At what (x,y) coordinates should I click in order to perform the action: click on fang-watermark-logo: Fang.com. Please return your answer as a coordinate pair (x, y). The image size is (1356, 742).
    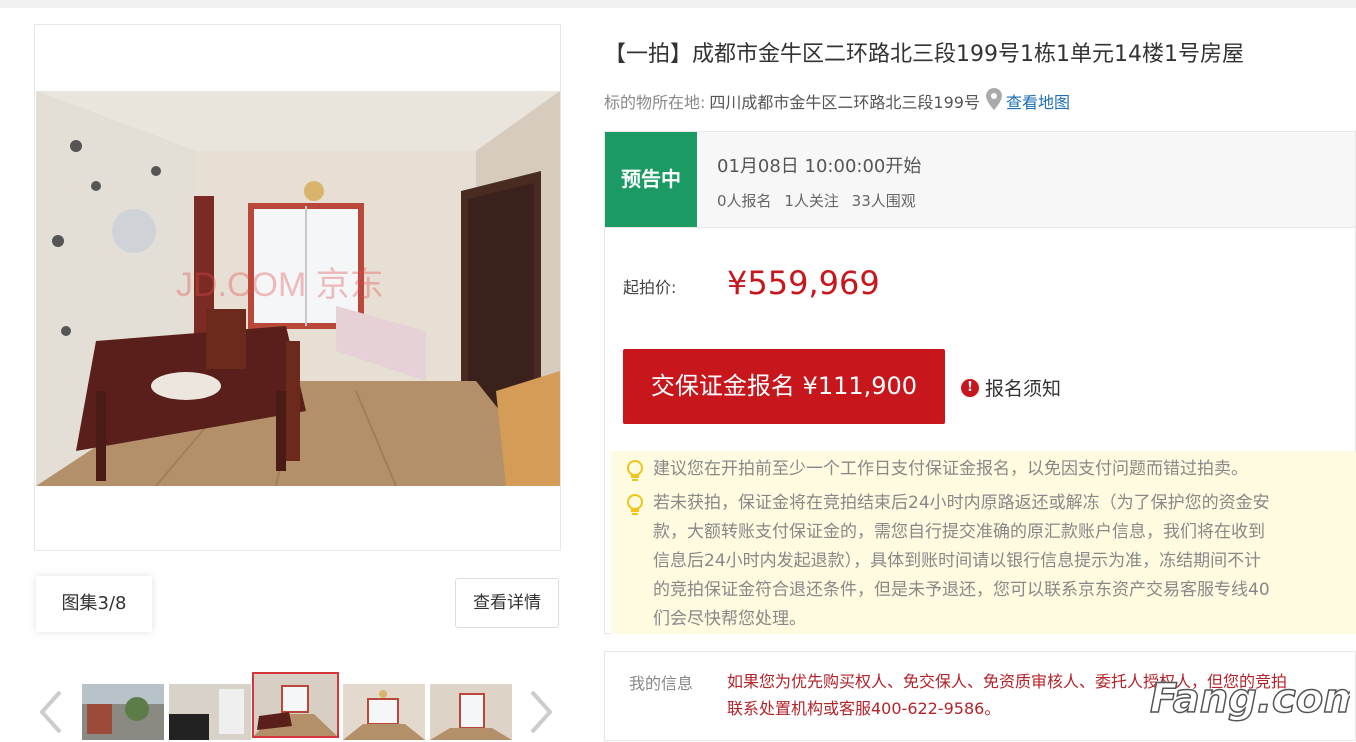
    Looking at the image, I should click on (1248, 696).